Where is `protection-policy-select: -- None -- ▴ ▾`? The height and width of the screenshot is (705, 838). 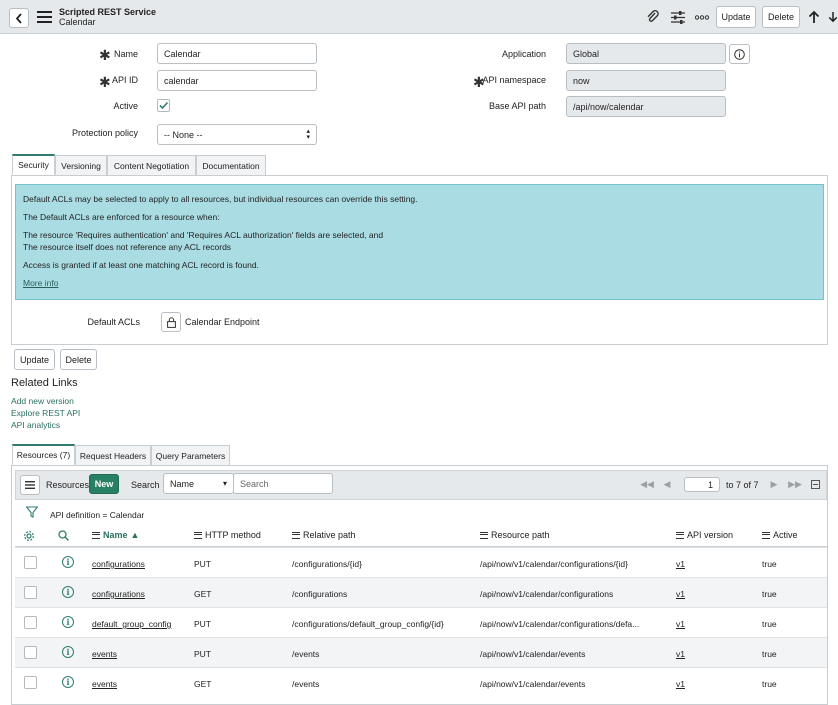
protection-policy-select: -- None -- ▴ ▾ is located at coordinates (237, 134).